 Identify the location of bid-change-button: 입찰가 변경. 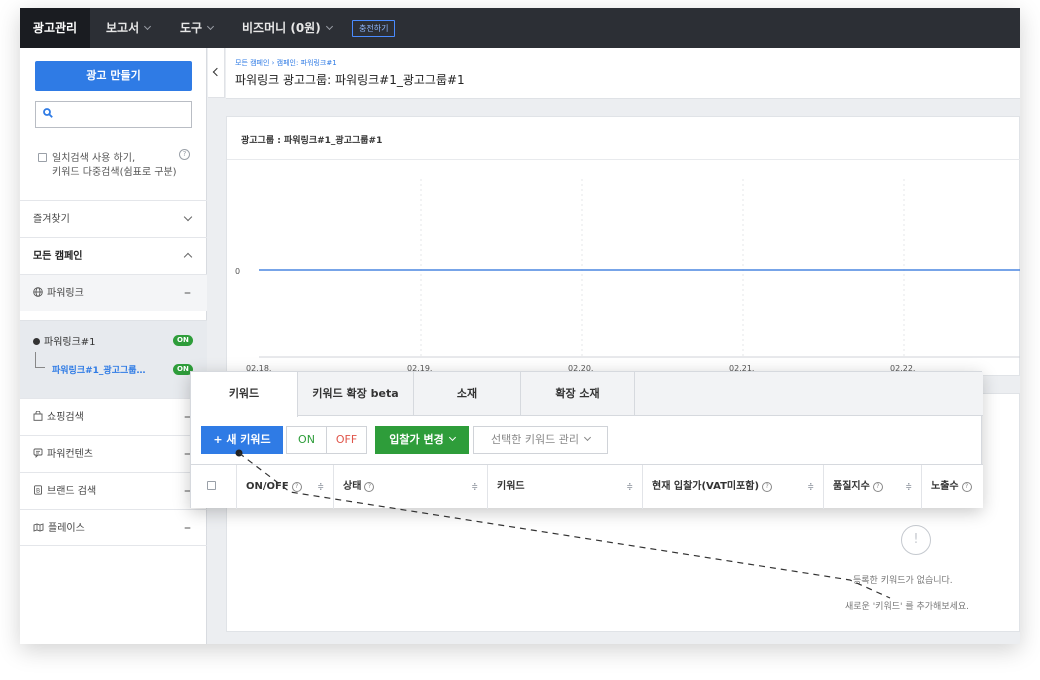
(422, 440).